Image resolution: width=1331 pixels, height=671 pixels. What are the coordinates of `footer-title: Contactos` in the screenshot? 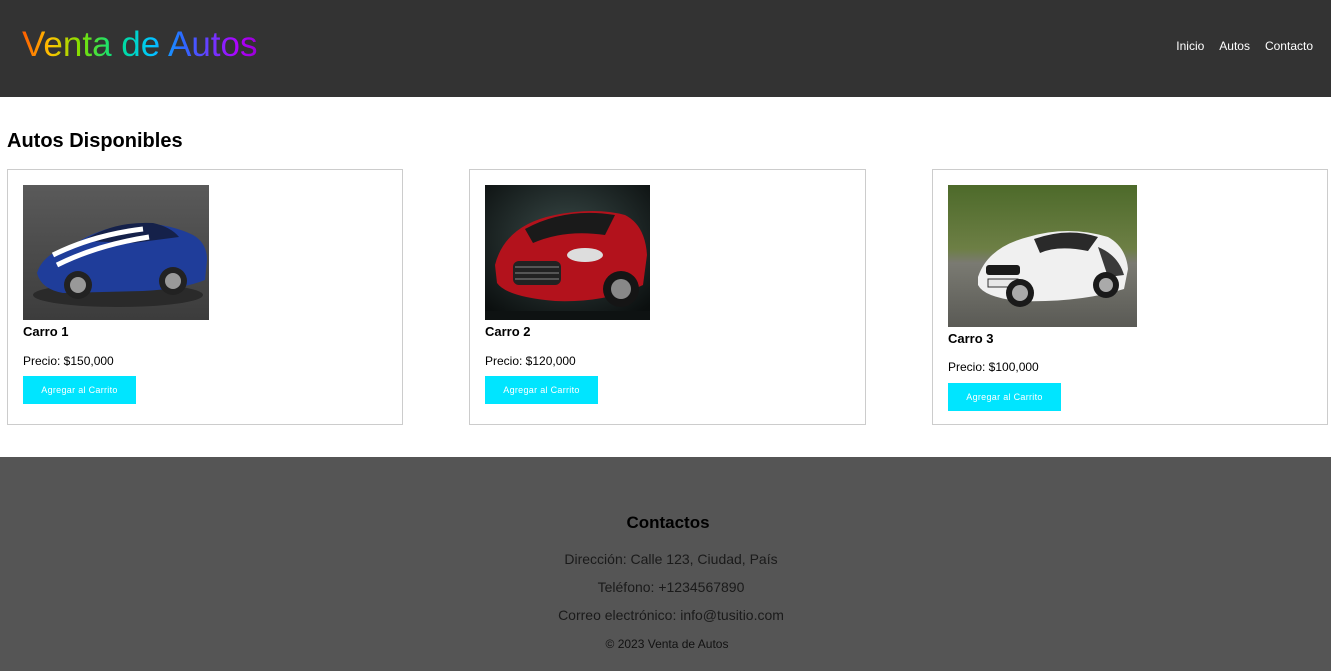 It's located at (668, 522).